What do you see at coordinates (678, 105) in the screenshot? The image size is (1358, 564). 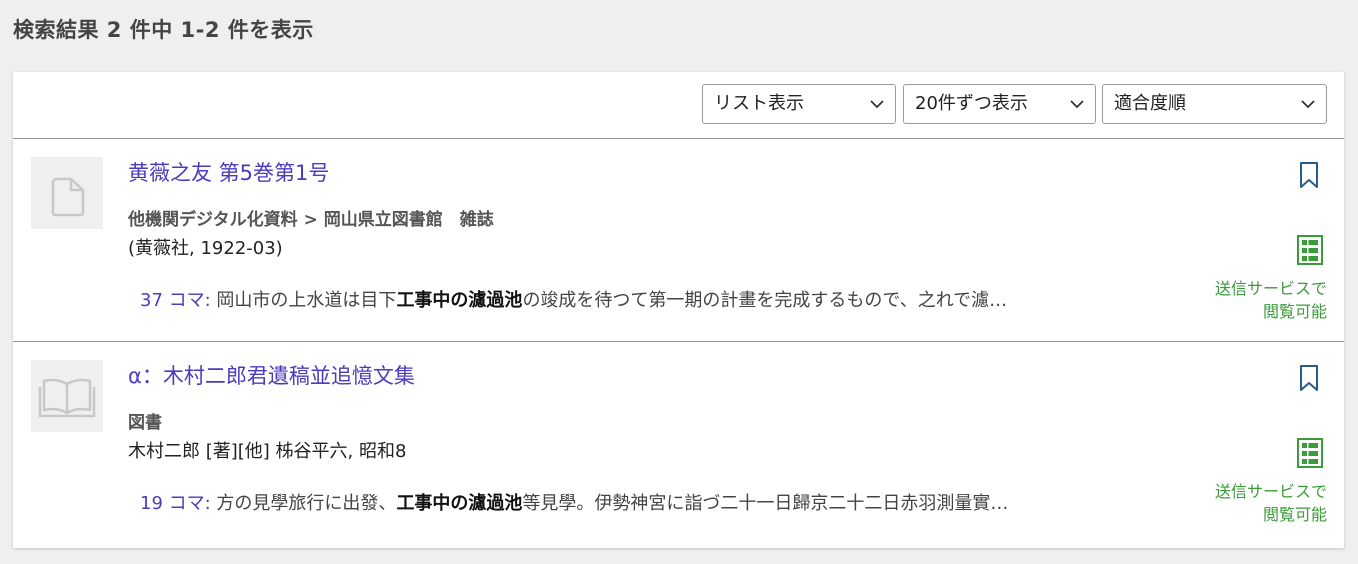 I see `results-toolbar: リスト表示 20件ずつ表示 適合度順` at bounding box center [678, 105].